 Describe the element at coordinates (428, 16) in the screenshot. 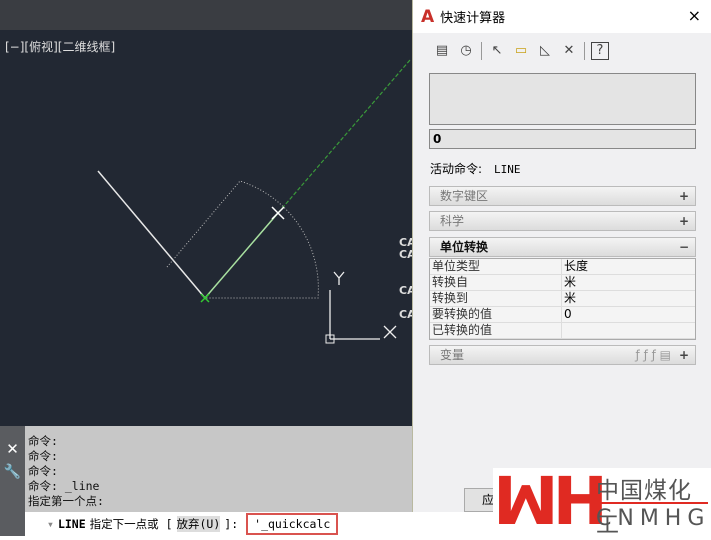

I see `autocad-logo-icon: A` at that location.